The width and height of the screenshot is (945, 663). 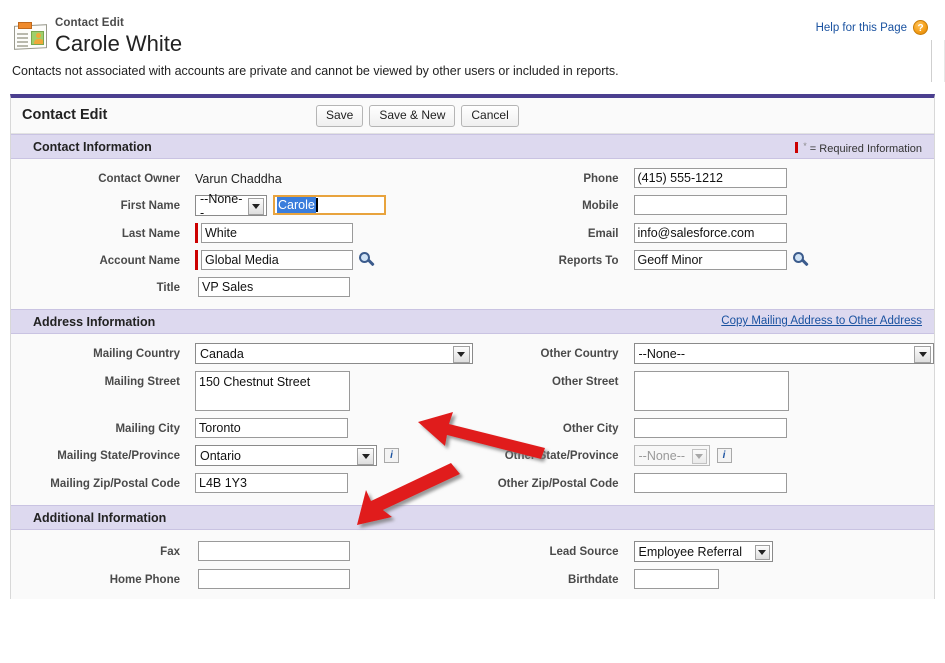 What do you see at coordinates (271, 483) in the screenshot?
I see `mailing-zip-input` at bounding box center [271, 483].